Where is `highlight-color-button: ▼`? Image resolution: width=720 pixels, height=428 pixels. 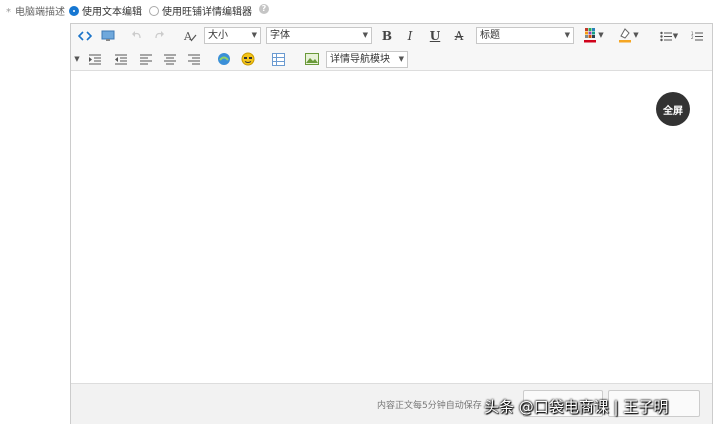
highlight-color-button: ▼ is located at coordinates (628, 35).